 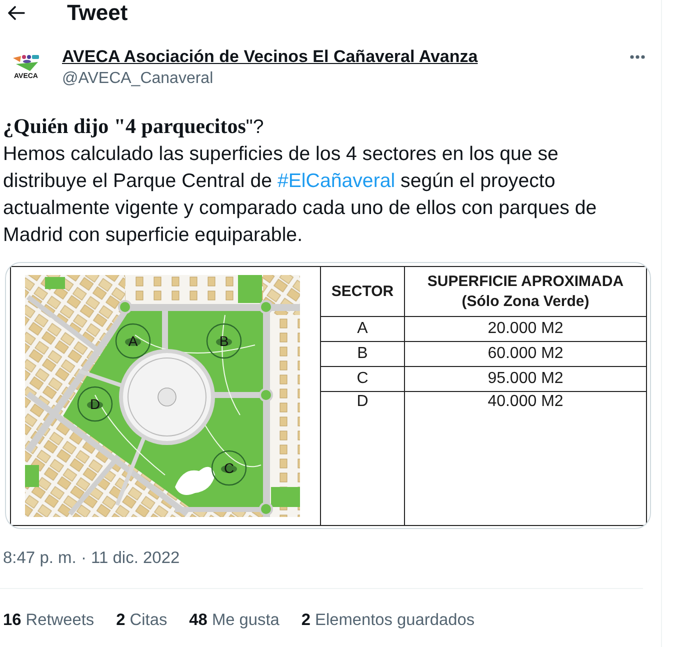 What do you see at coordinates (525, 379) in the screenshot?
I see `table-cell: 95.000 M2` at bounding box center [525, 379].